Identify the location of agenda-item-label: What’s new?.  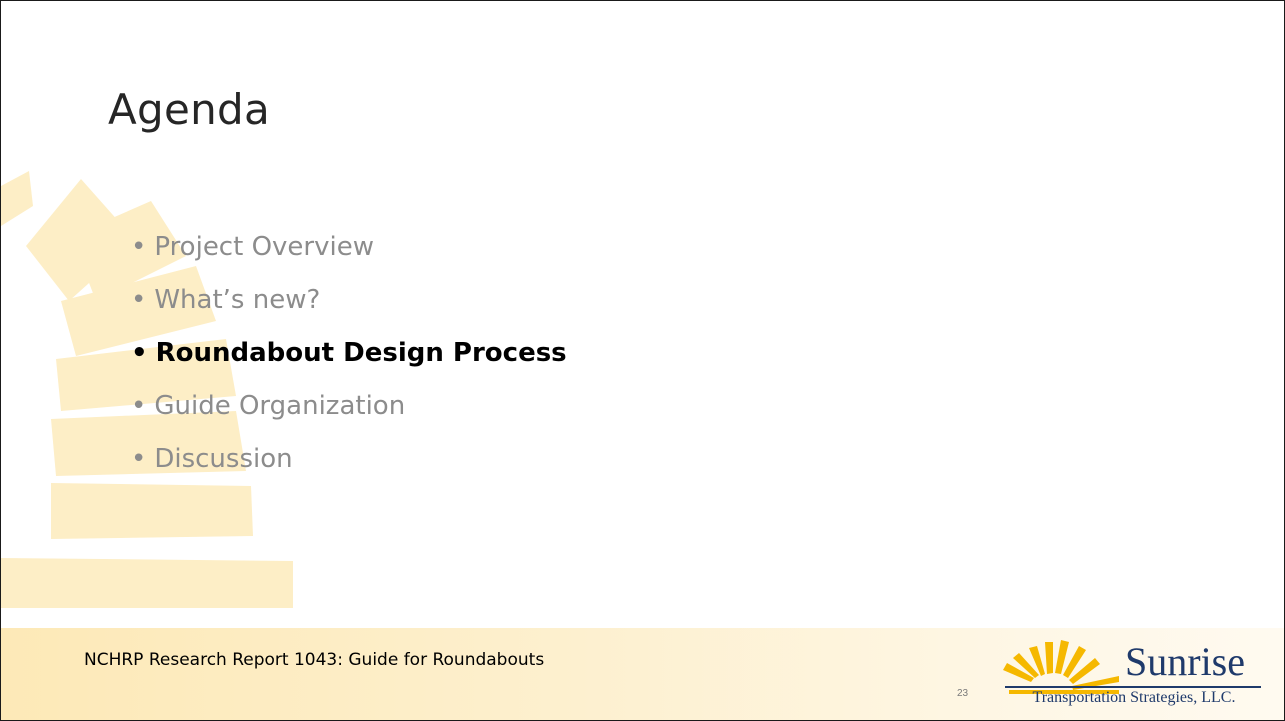
(237, 300).